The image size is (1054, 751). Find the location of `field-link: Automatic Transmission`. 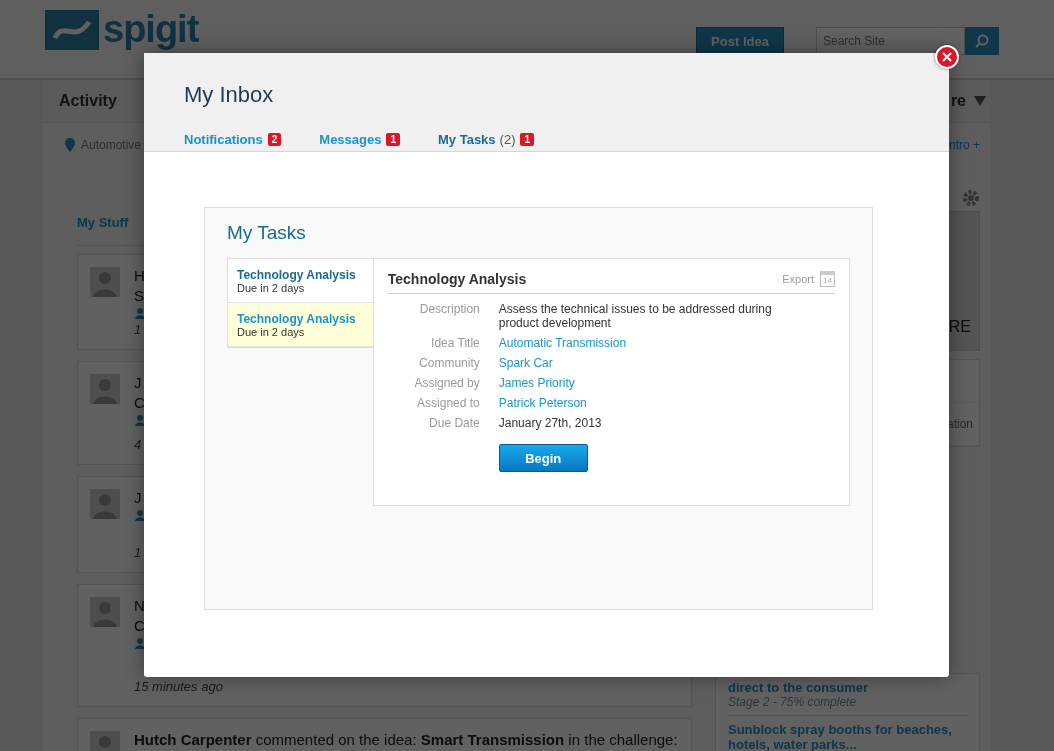

field-link: Automatic Transmission is located at coordinates (638, 343).